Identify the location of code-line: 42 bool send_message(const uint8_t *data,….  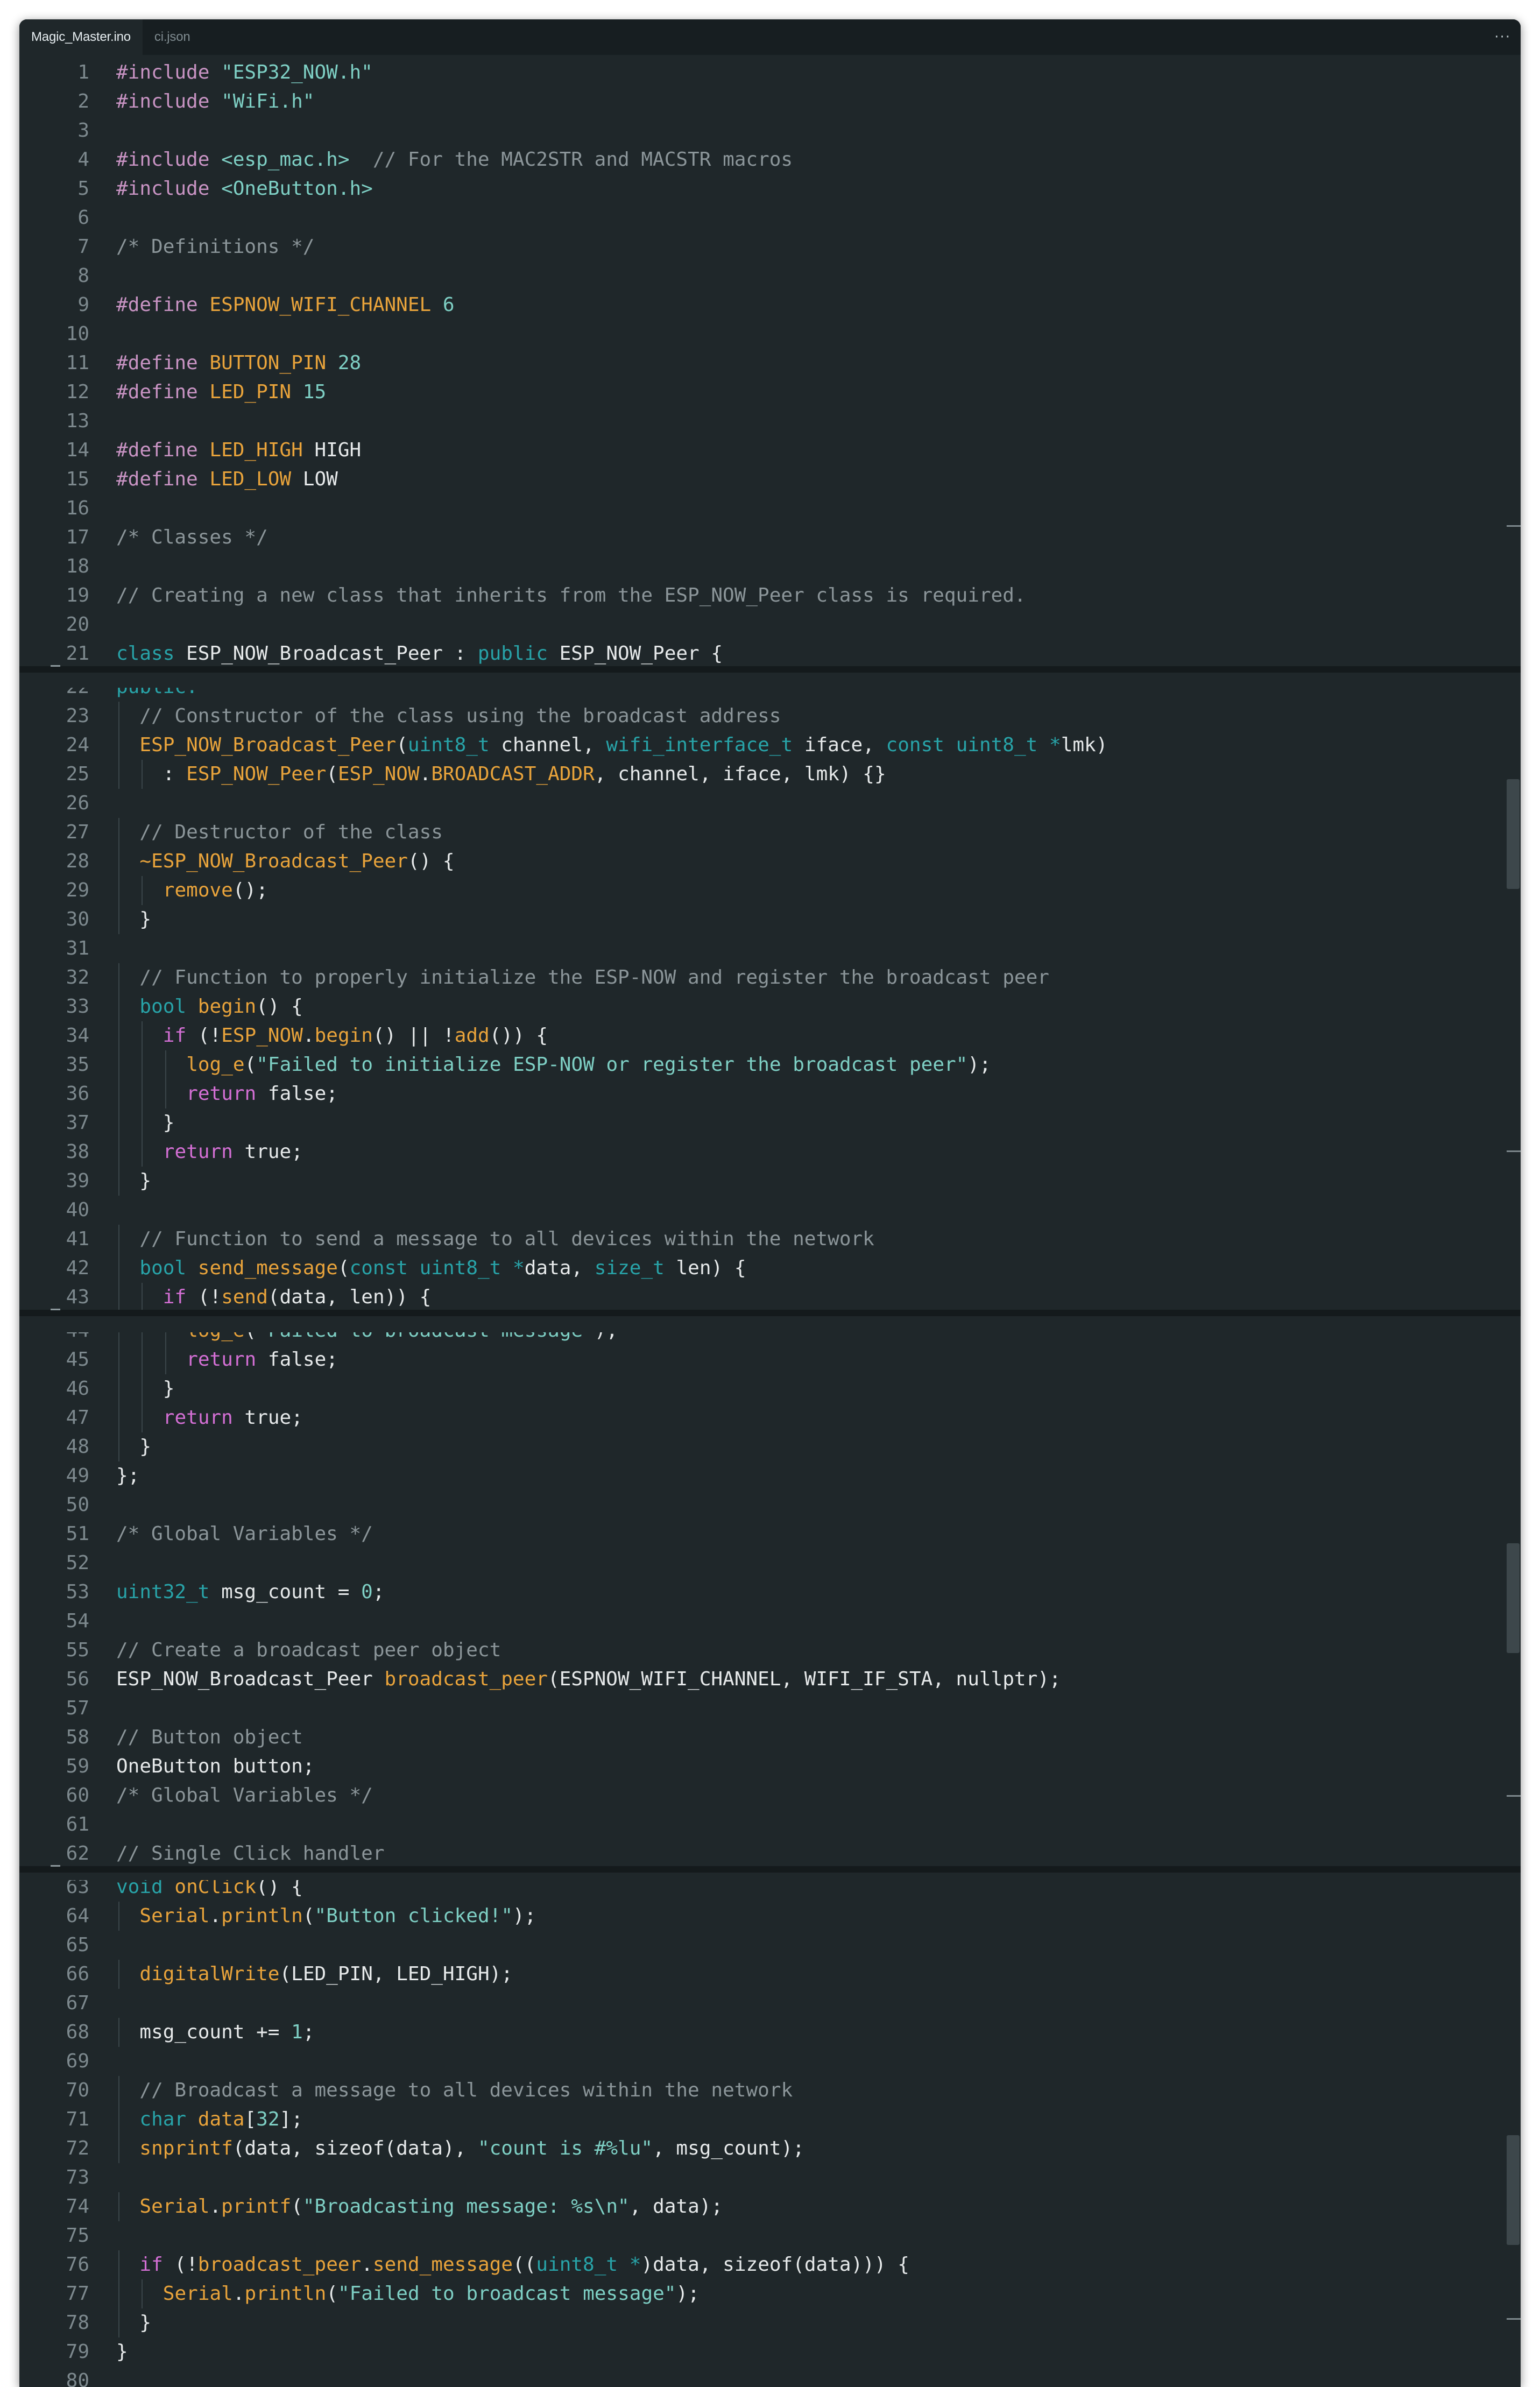
(761, 1268).